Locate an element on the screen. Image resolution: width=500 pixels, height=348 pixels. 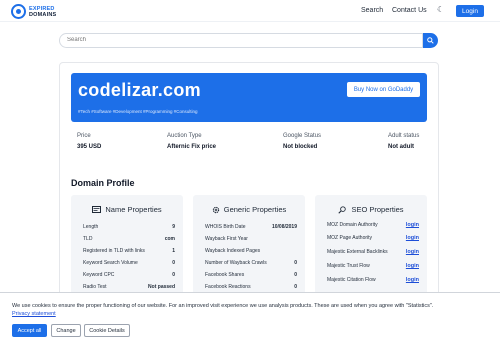
property-row: Keyword CPC 0 is located at coordinates (129, 275).